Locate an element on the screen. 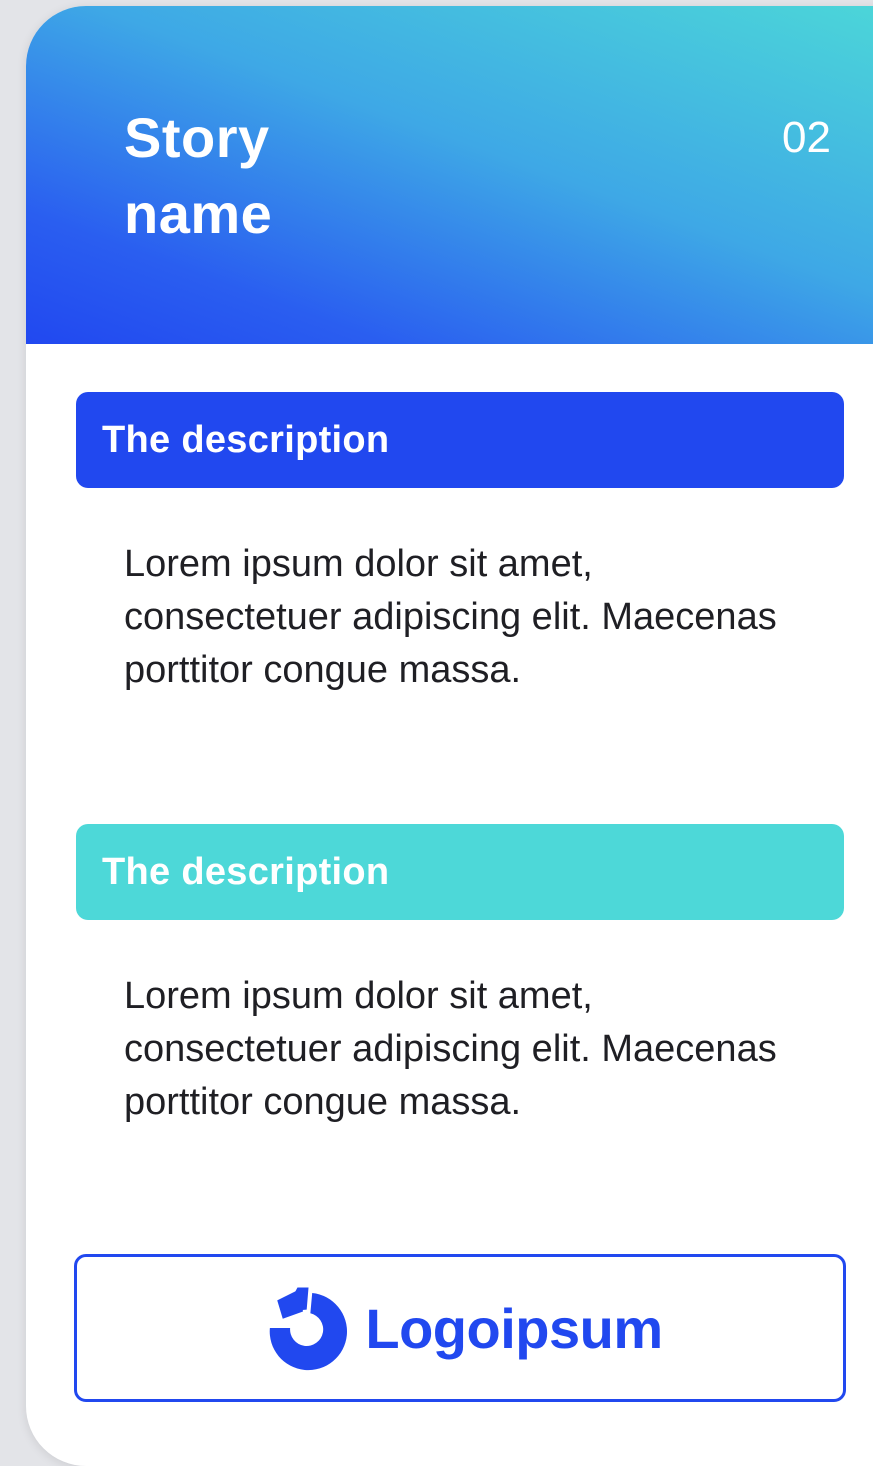 This screenshot has width=873, height=1466. story-title: Story name is located at coordinates (198, 175).